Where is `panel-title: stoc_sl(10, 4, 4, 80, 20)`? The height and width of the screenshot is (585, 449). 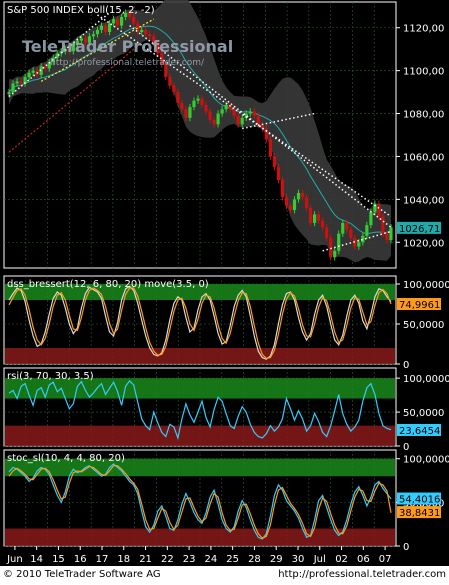
panel-title: stoc_sl(10, 4, 4, 80, 20) is located at coordinates (66, 458).